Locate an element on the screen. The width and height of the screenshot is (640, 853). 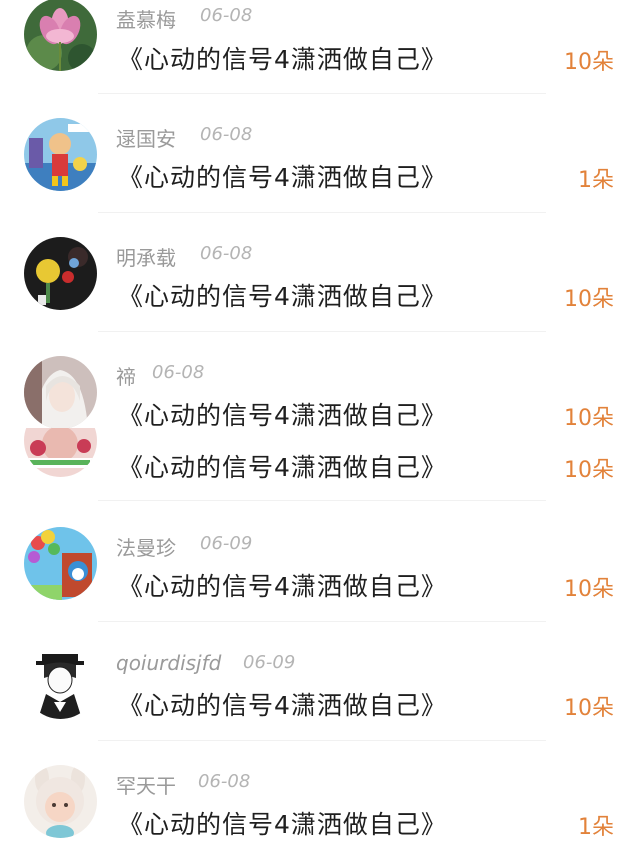
lotus-flower-avatar is located at coordinates (60, 35).